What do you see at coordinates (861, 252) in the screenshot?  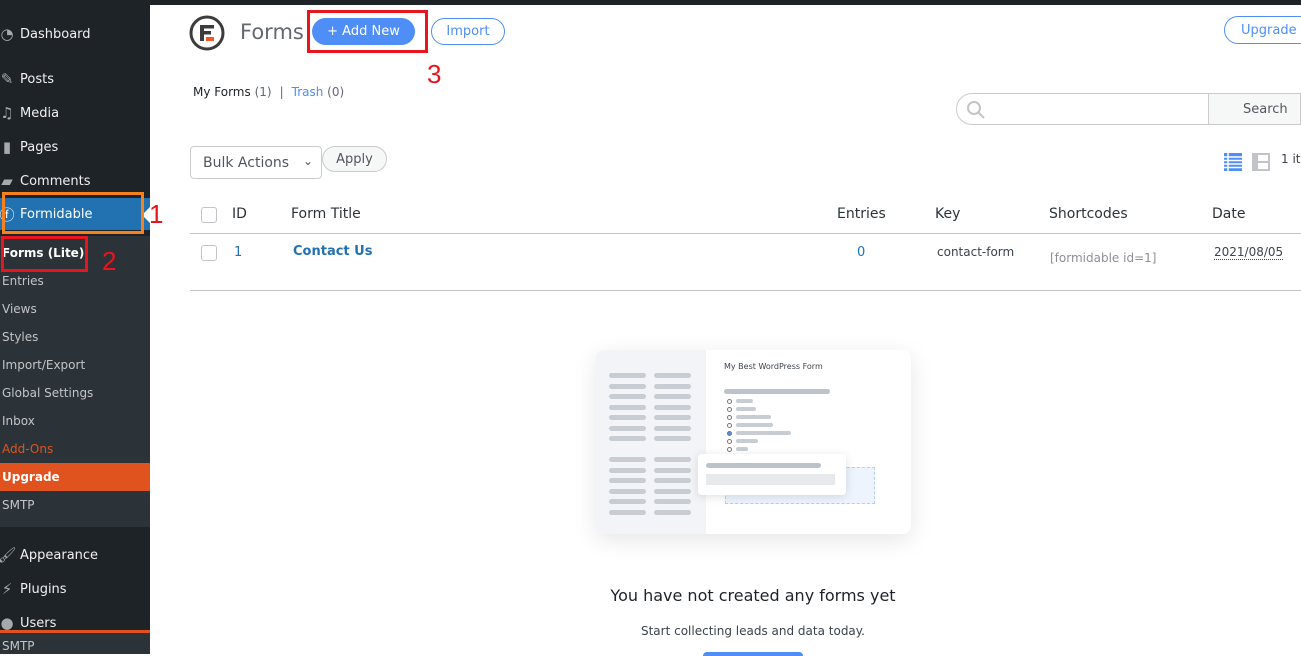 I see `entries-count-link: 0` at bounding box center [861, 252].